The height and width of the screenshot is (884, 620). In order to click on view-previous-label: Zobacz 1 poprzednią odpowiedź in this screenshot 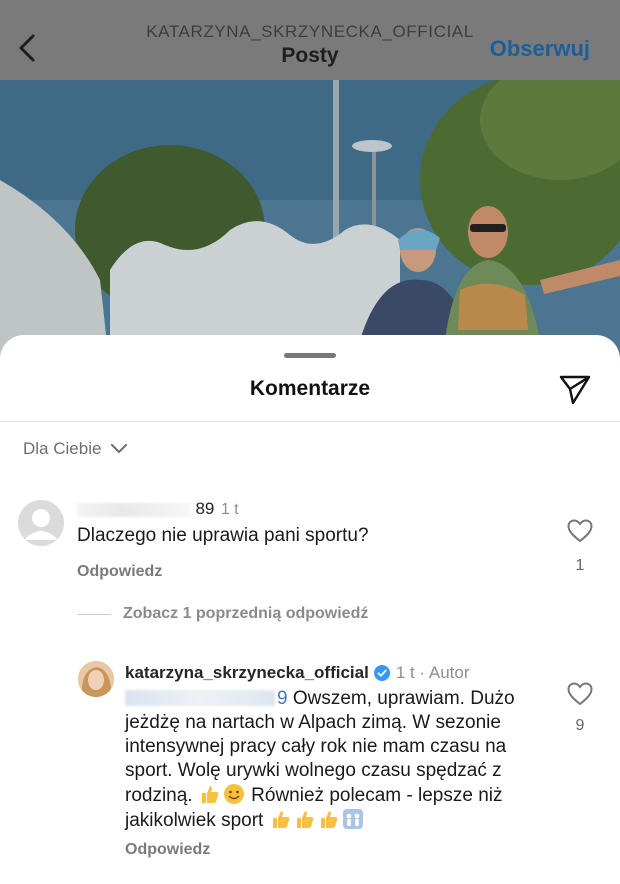, I will do `click(246, 613)`.